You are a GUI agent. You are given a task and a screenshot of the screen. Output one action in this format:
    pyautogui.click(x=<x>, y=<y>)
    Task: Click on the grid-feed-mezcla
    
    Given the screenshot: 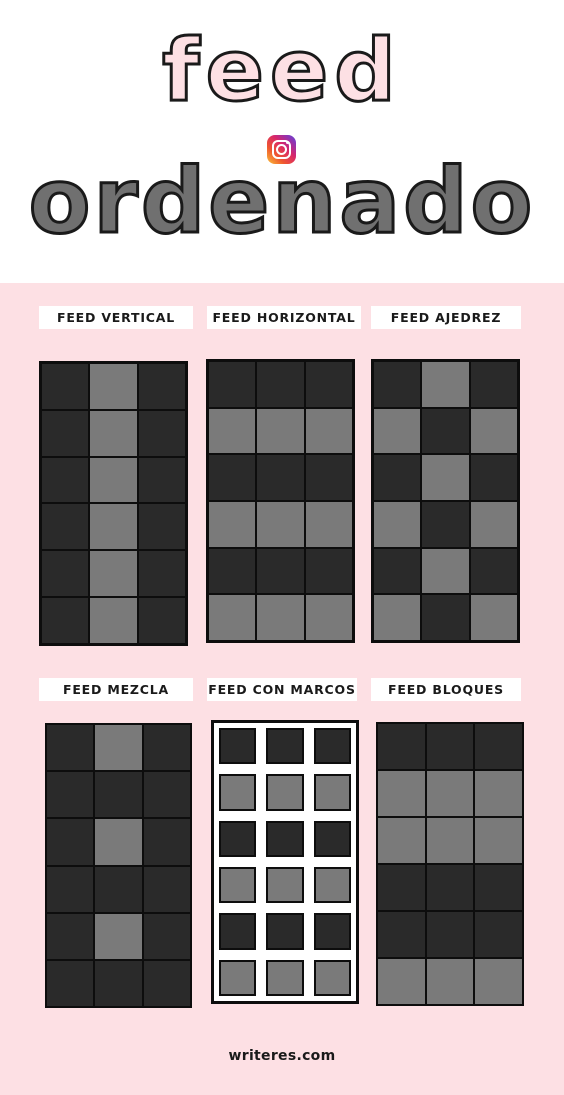 What is the action you would take?
    pyautogui.click(x=118, y=865)
    